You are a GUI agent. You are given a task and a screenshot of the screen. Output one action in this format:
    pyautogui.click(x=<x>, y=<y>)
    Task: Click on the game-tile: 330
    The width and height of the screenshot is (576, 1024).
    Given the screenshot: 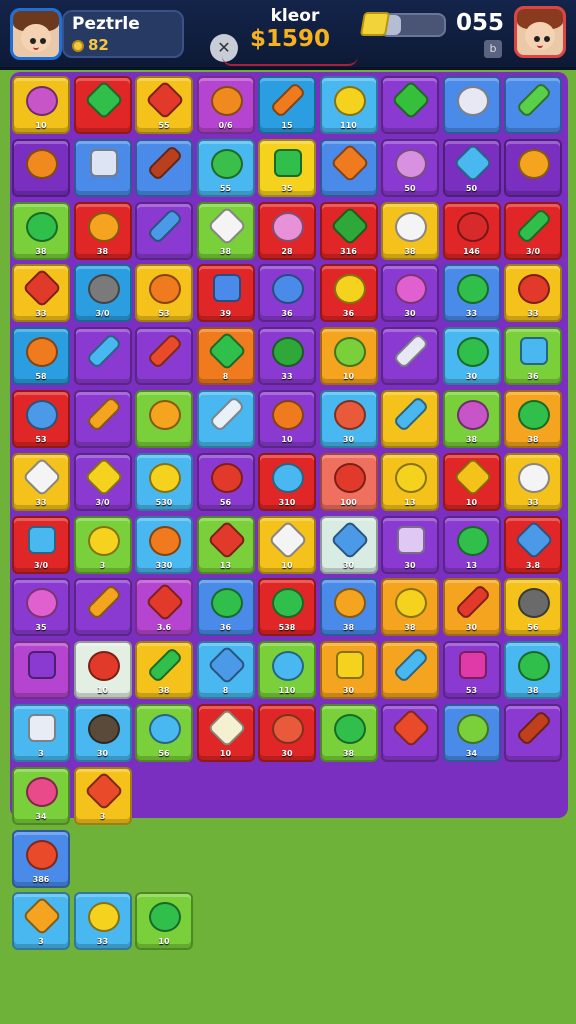 What is the action you would take?
    pyautogui.click(x=164, y=544)
    